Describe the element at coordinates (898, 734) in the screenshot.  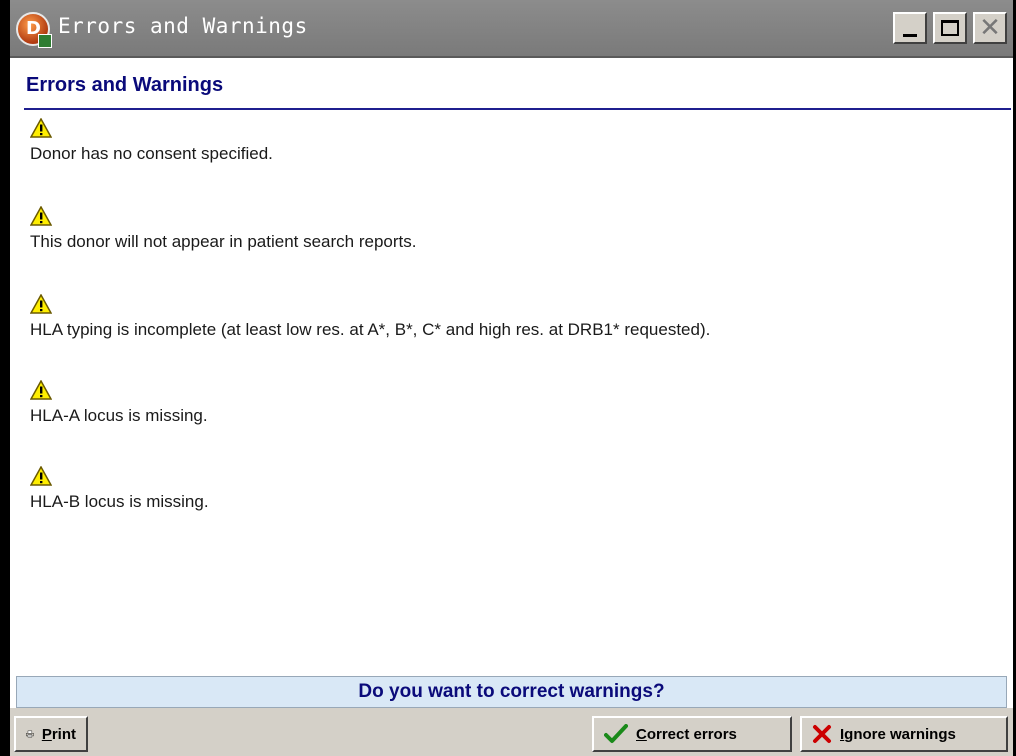
I see `ignore-warnings-label: Ignore warnings` at that location.